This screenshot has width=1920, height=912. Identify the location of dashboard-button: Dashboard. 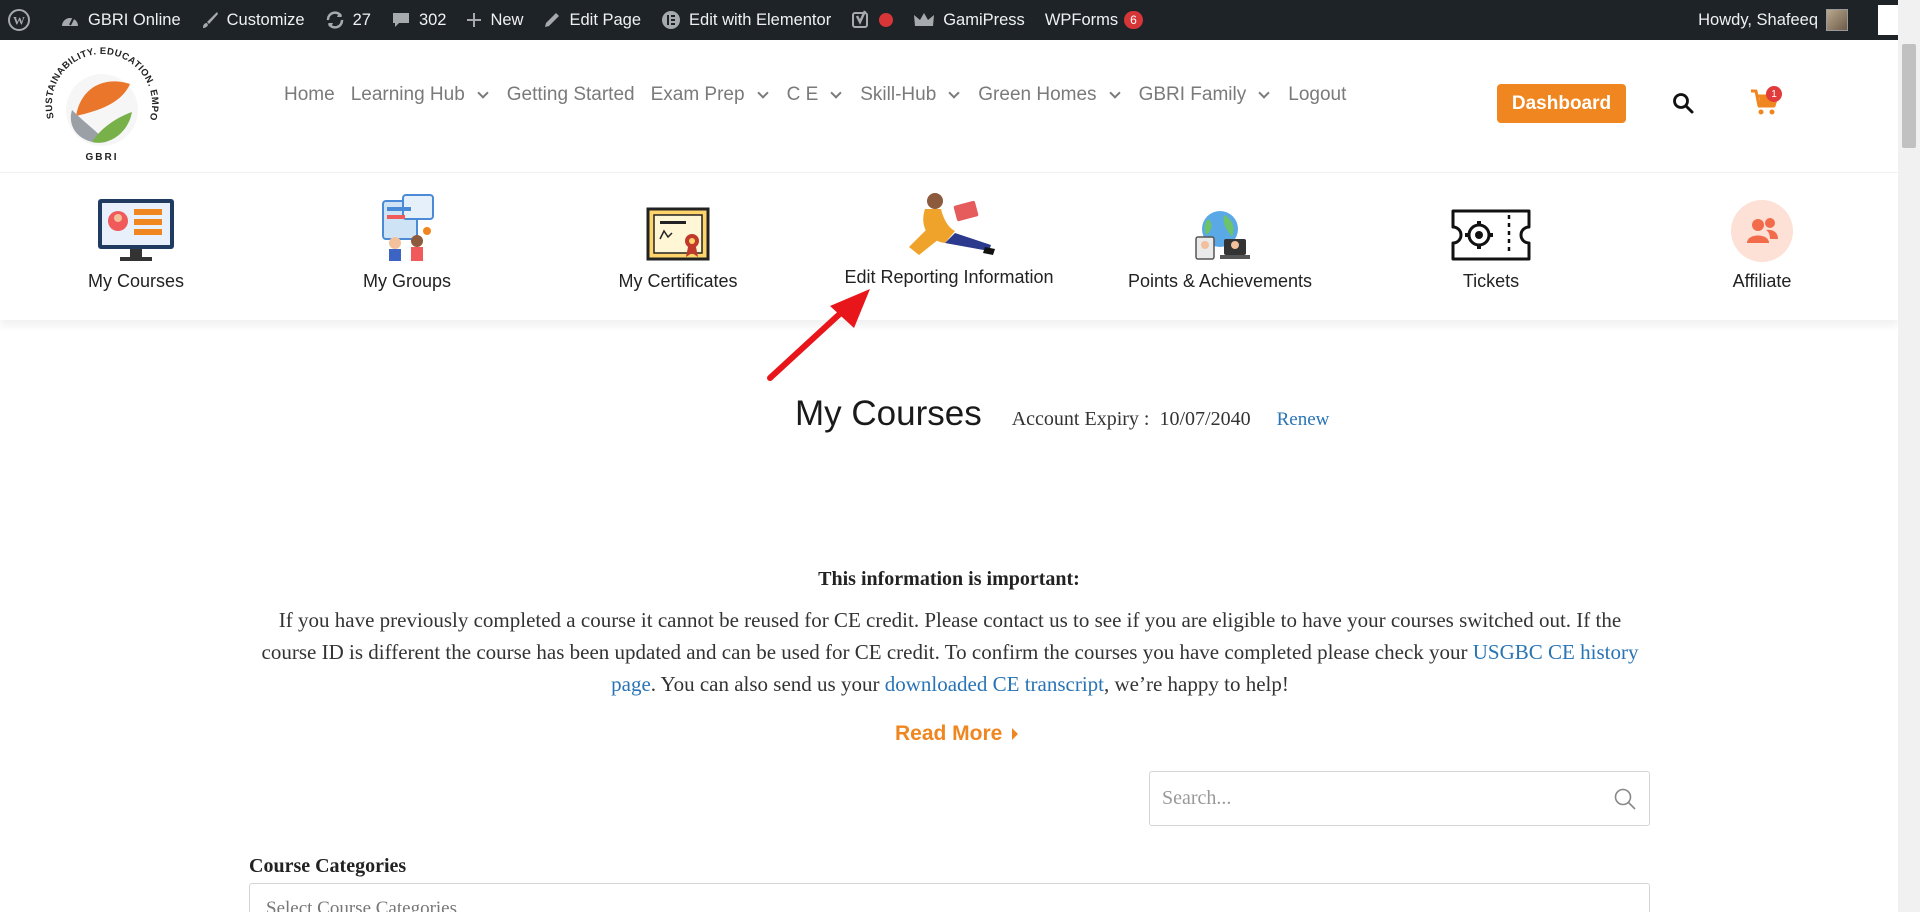
(1561, 103).